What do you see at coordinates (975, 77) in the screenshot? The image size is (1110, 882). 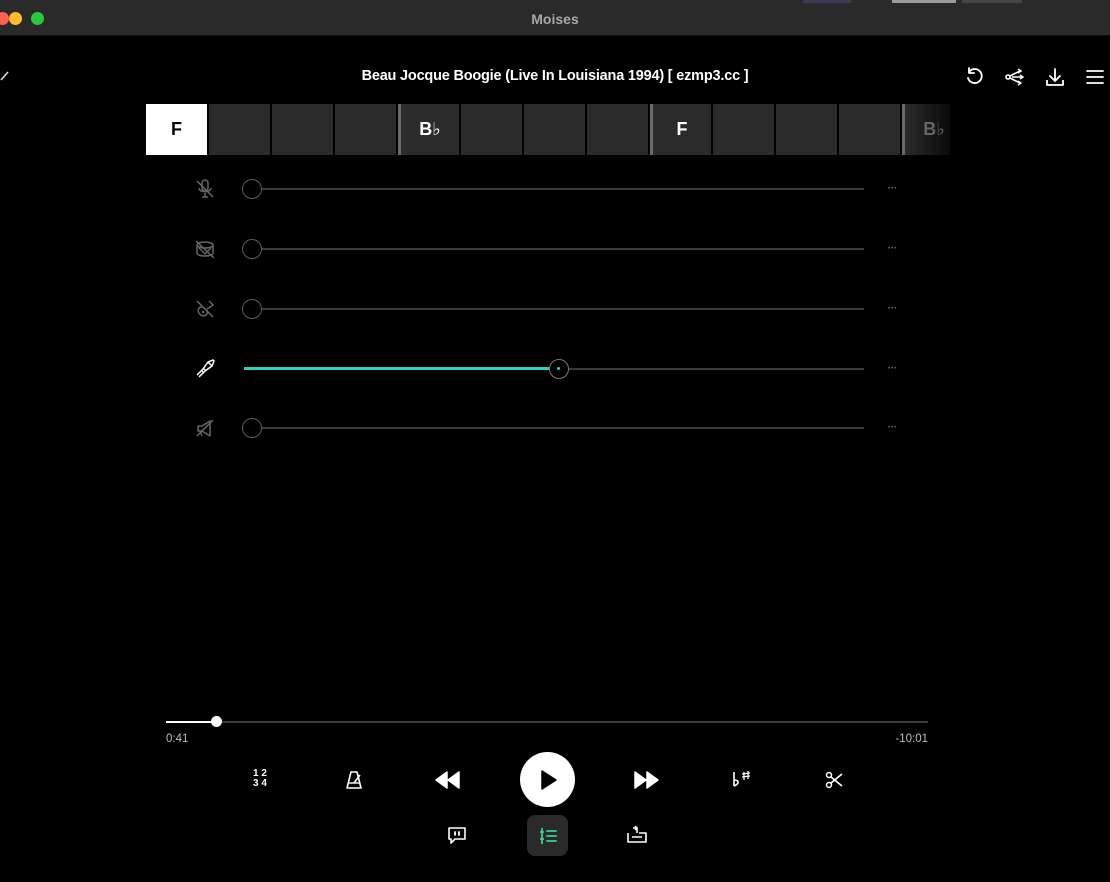 I see `undo-icon` at bounding box center [975, 77].